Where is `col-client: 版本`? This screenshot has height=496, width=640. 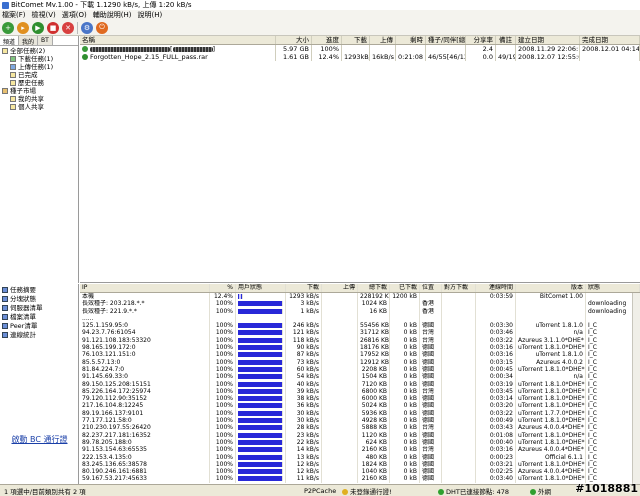
col-client: 版本 is located at coordinates (551, 288).